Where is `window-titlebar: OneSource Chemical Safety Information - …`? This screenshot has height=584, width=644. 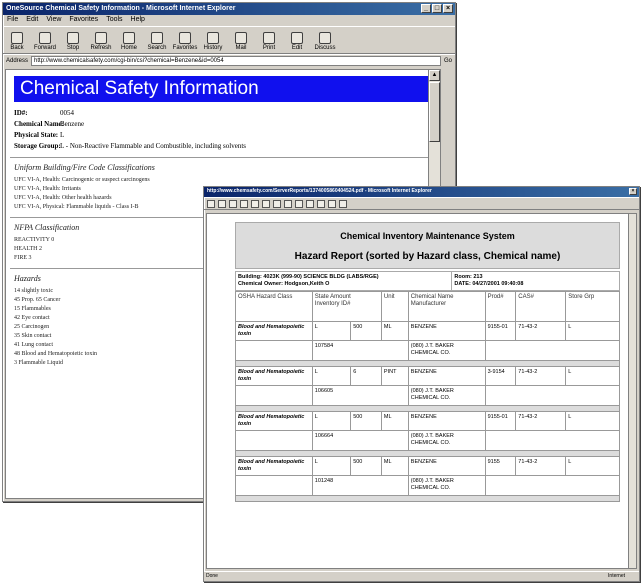
window-titlebar: OneSource Chemical Safety Information - … is located at coordinates (229, 9).